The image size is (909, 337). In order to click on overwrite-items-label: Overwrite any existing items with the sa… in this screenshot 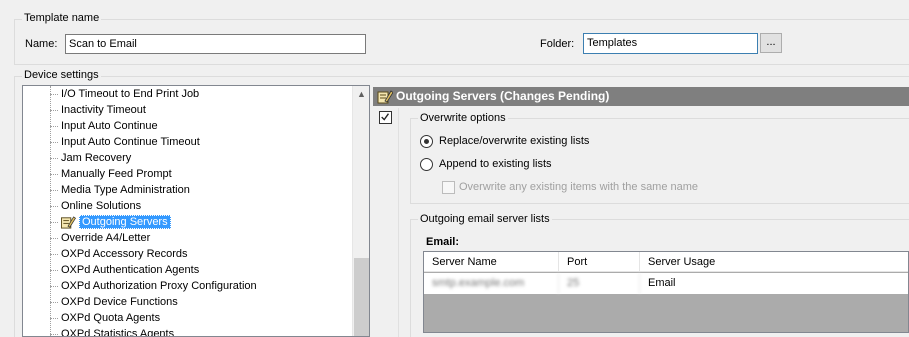, I will do `click(579, 187)`.